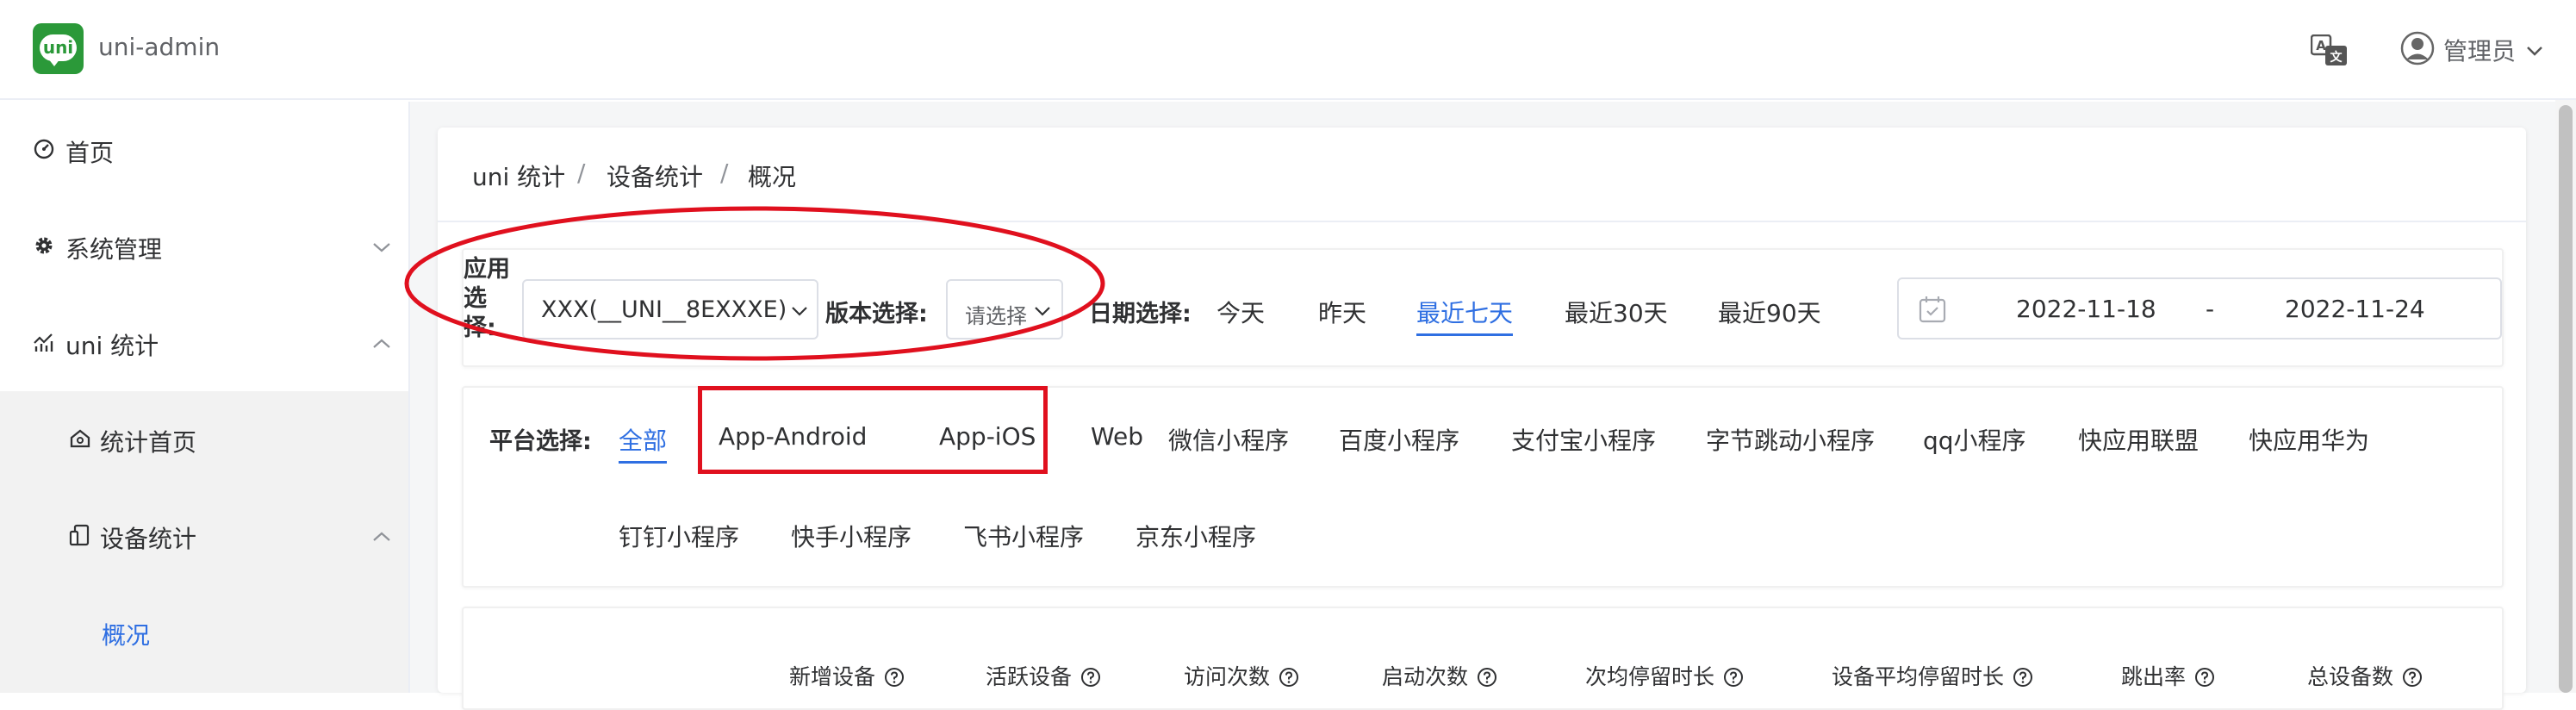 This screenshot has width=2576, height=710. What do you see at coordinates (793, 436) in the screenshot?
I see `platform-option-app-android: App-Android` at bounding box center [793, 436].